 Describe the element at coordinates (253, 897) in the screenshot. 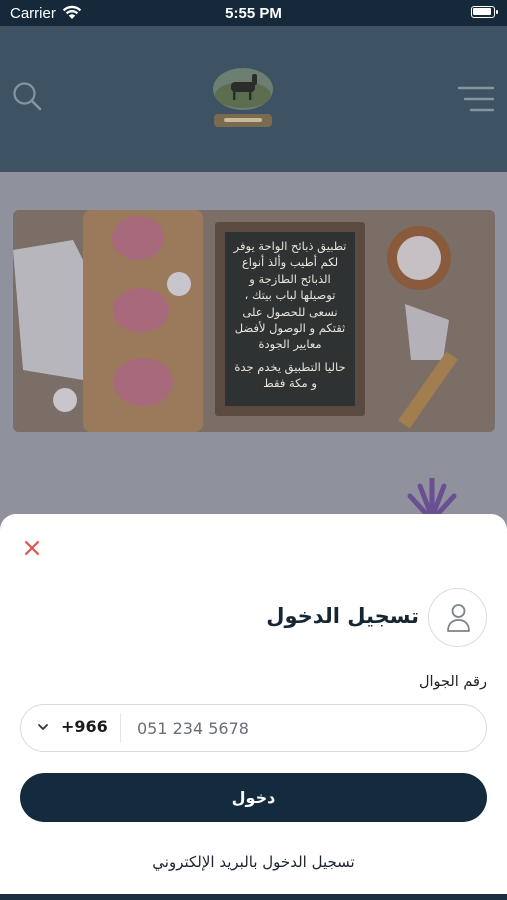

I see `bottom-bar-strip` at that location.